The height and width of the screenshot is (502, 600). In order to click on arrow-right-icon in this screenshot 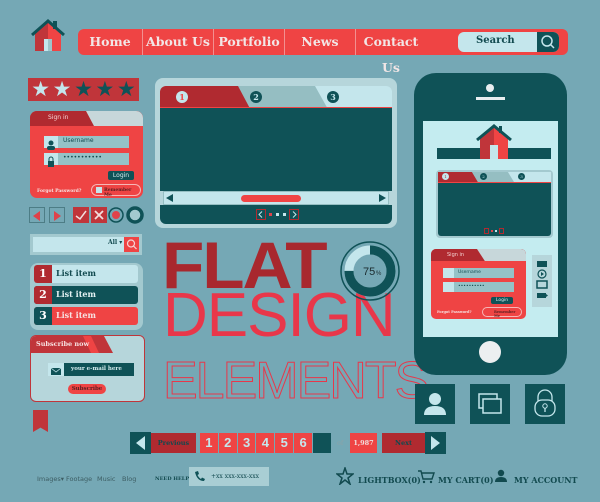, I will do `click(435, 443)`.